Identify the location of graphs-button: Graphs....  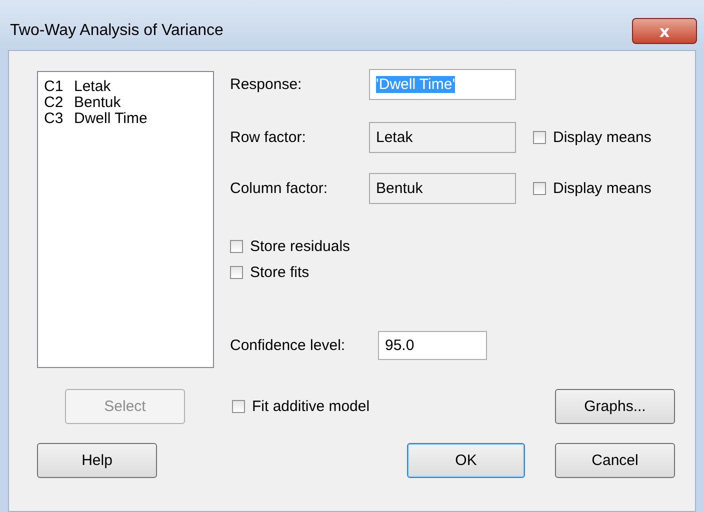
(615, 406).